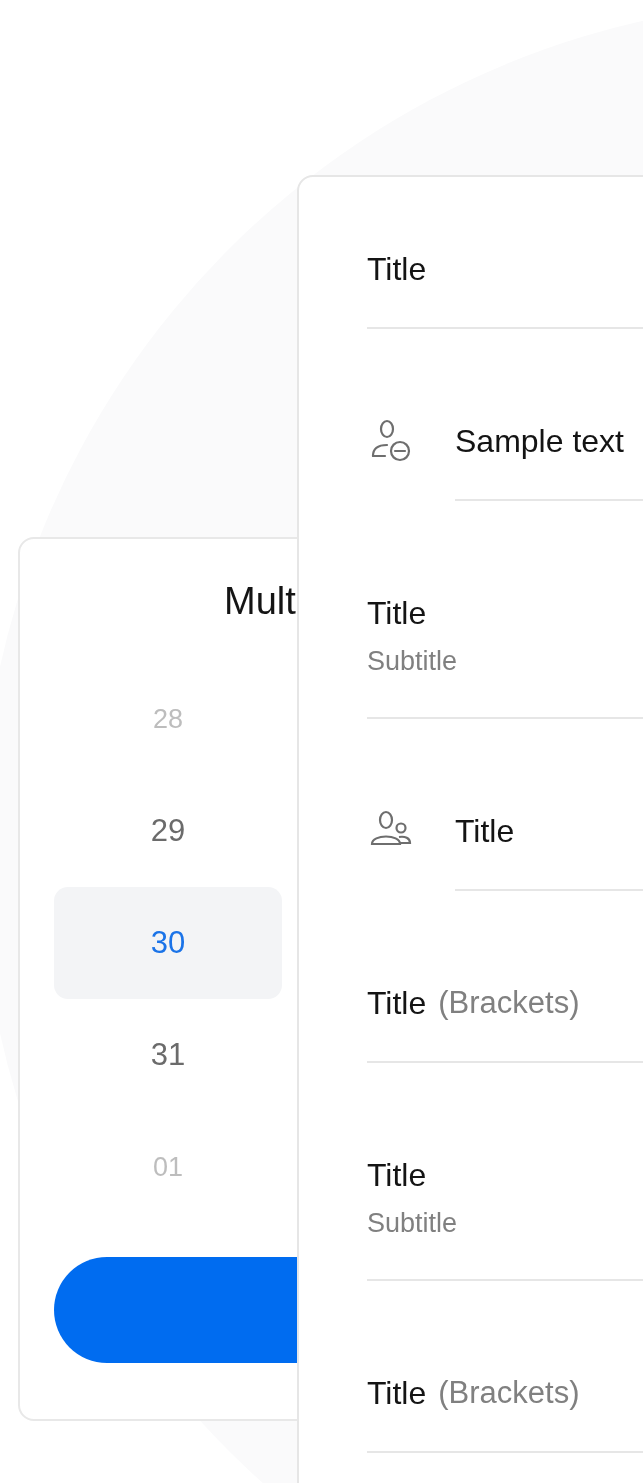 The image size is (643, 1483). I want to click on confirm-button, so click(175, 1310).